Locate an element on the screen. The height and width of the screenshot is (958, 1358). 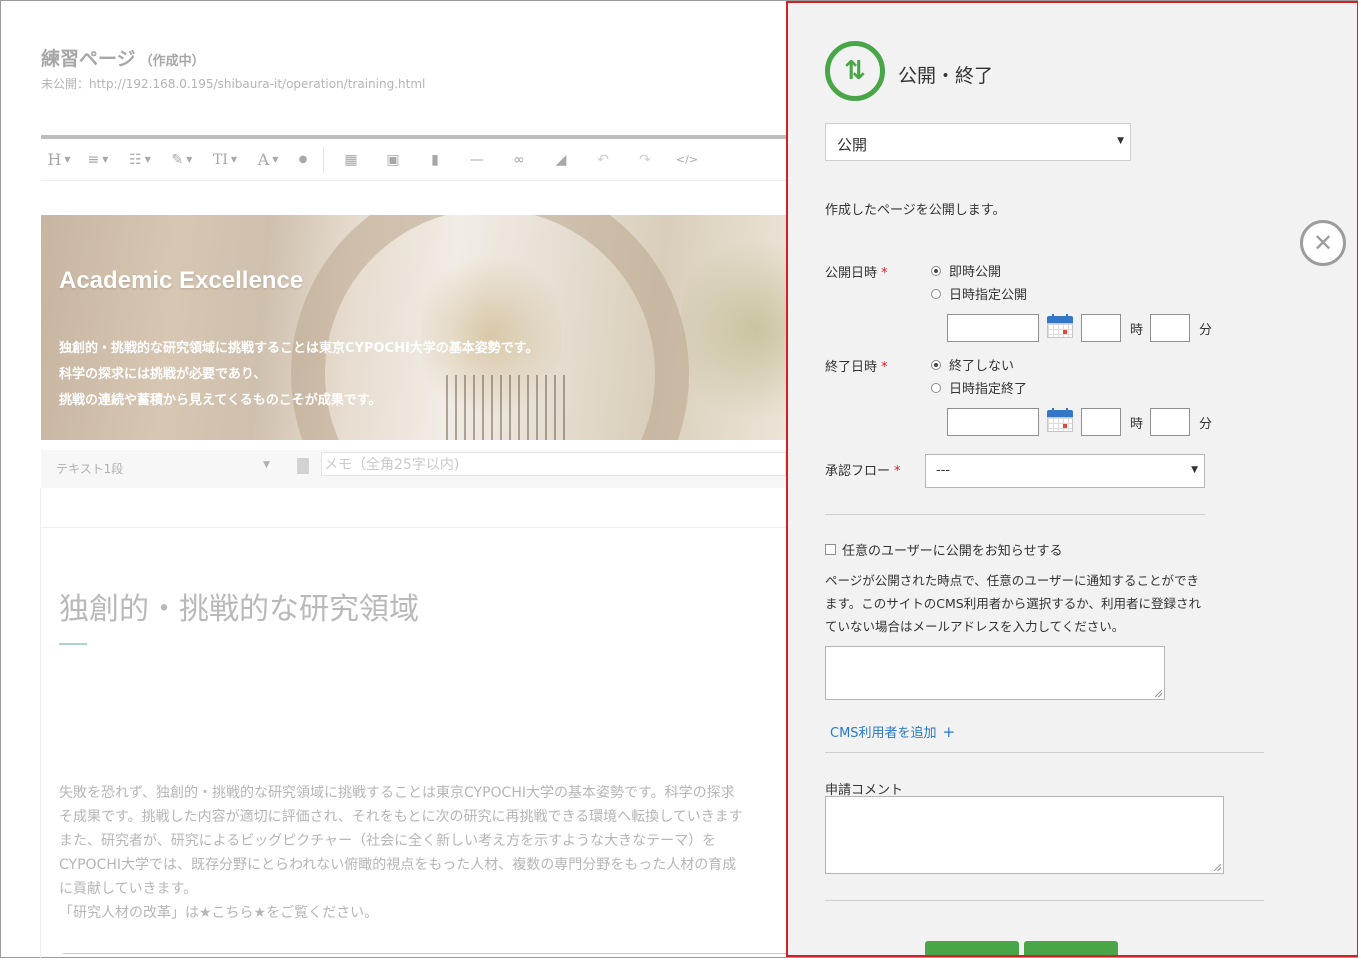
secondary-button is located at coordinates (1071, 948).